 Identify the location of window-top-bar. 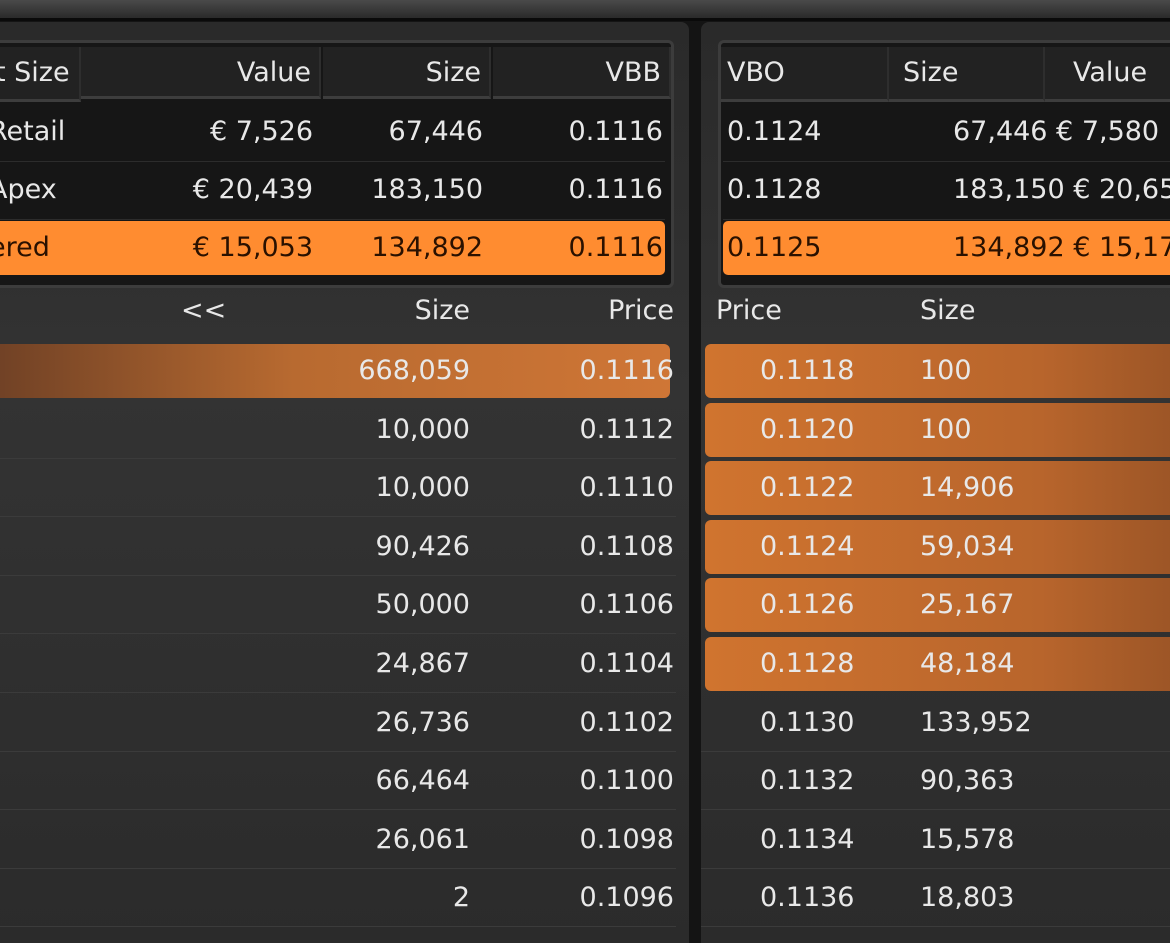
(585, 10).